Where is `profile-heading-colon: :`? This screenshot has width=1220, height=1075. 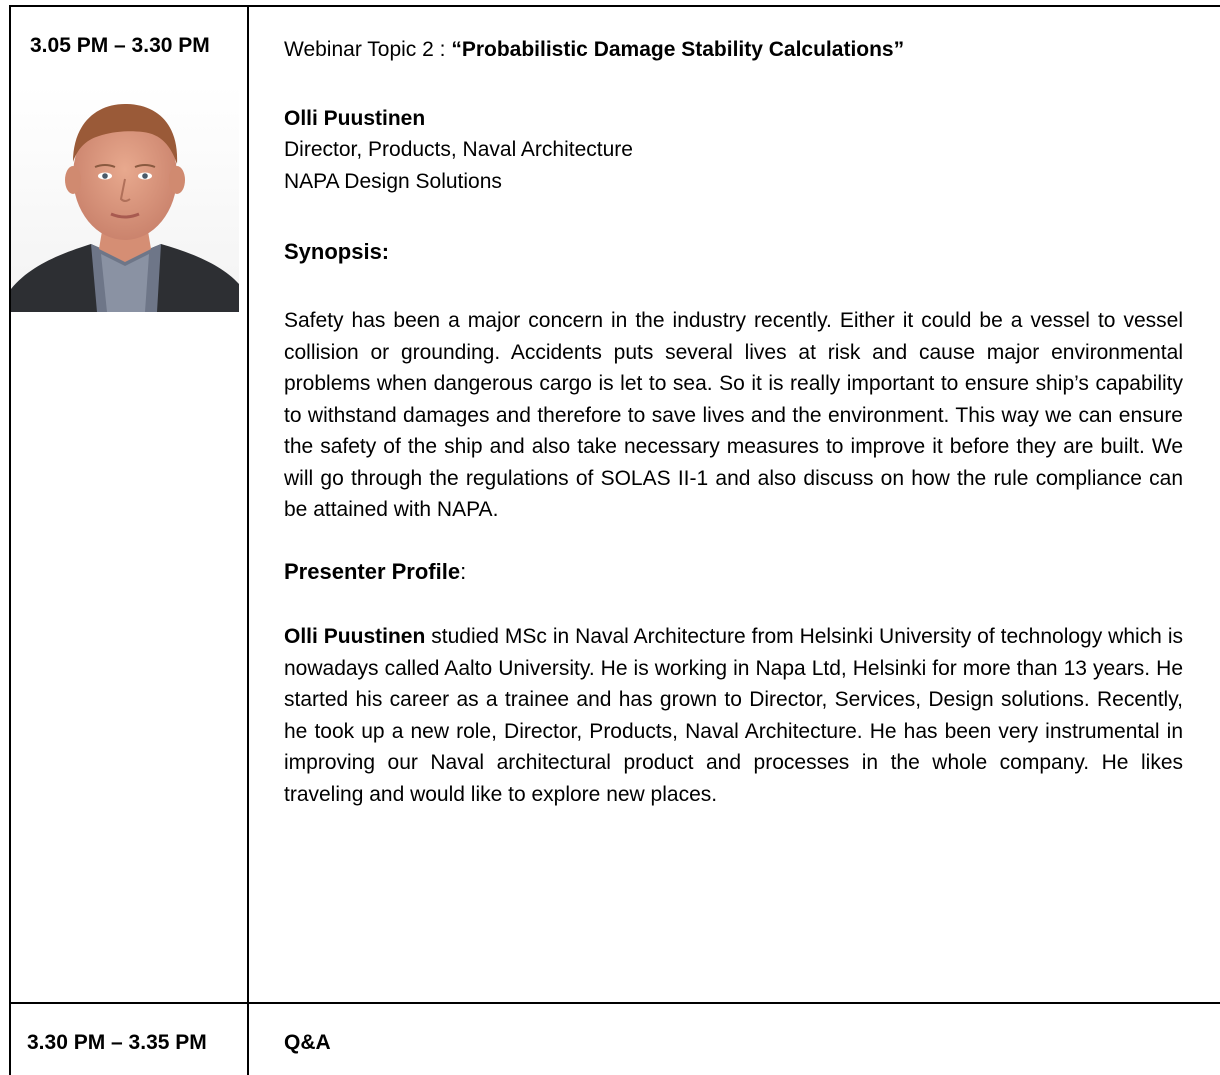 profile-heading-colon: : is located at coordinates (463, 571).